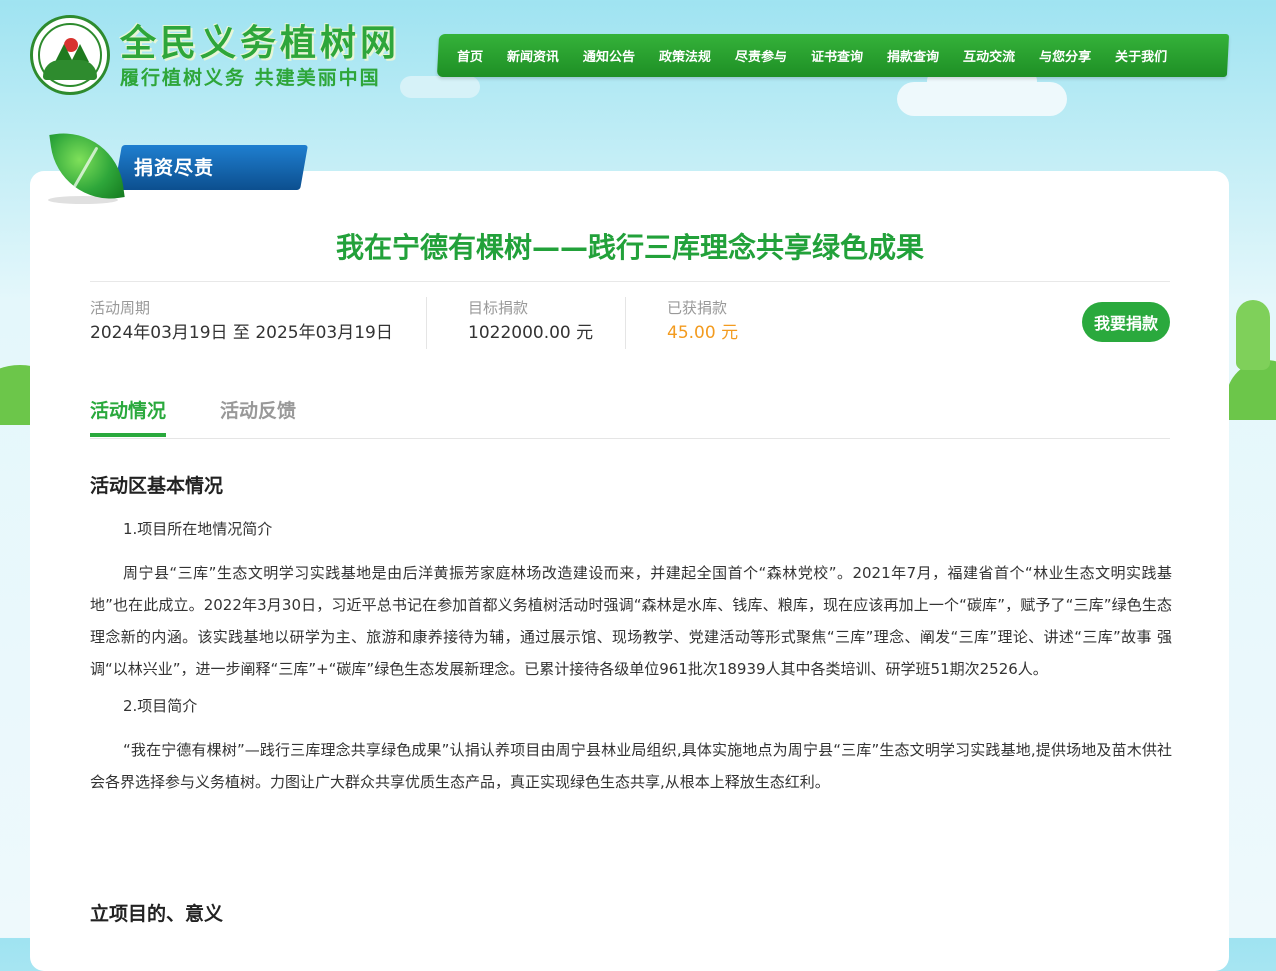 The image size is (1276, 971). I want to click on stat-period-value: 2024年03月19日 至 2025年03月19日, so click(241, 333).